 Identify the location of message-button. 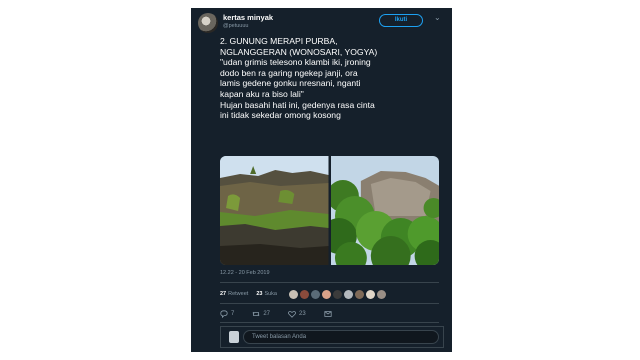
(329, 314).